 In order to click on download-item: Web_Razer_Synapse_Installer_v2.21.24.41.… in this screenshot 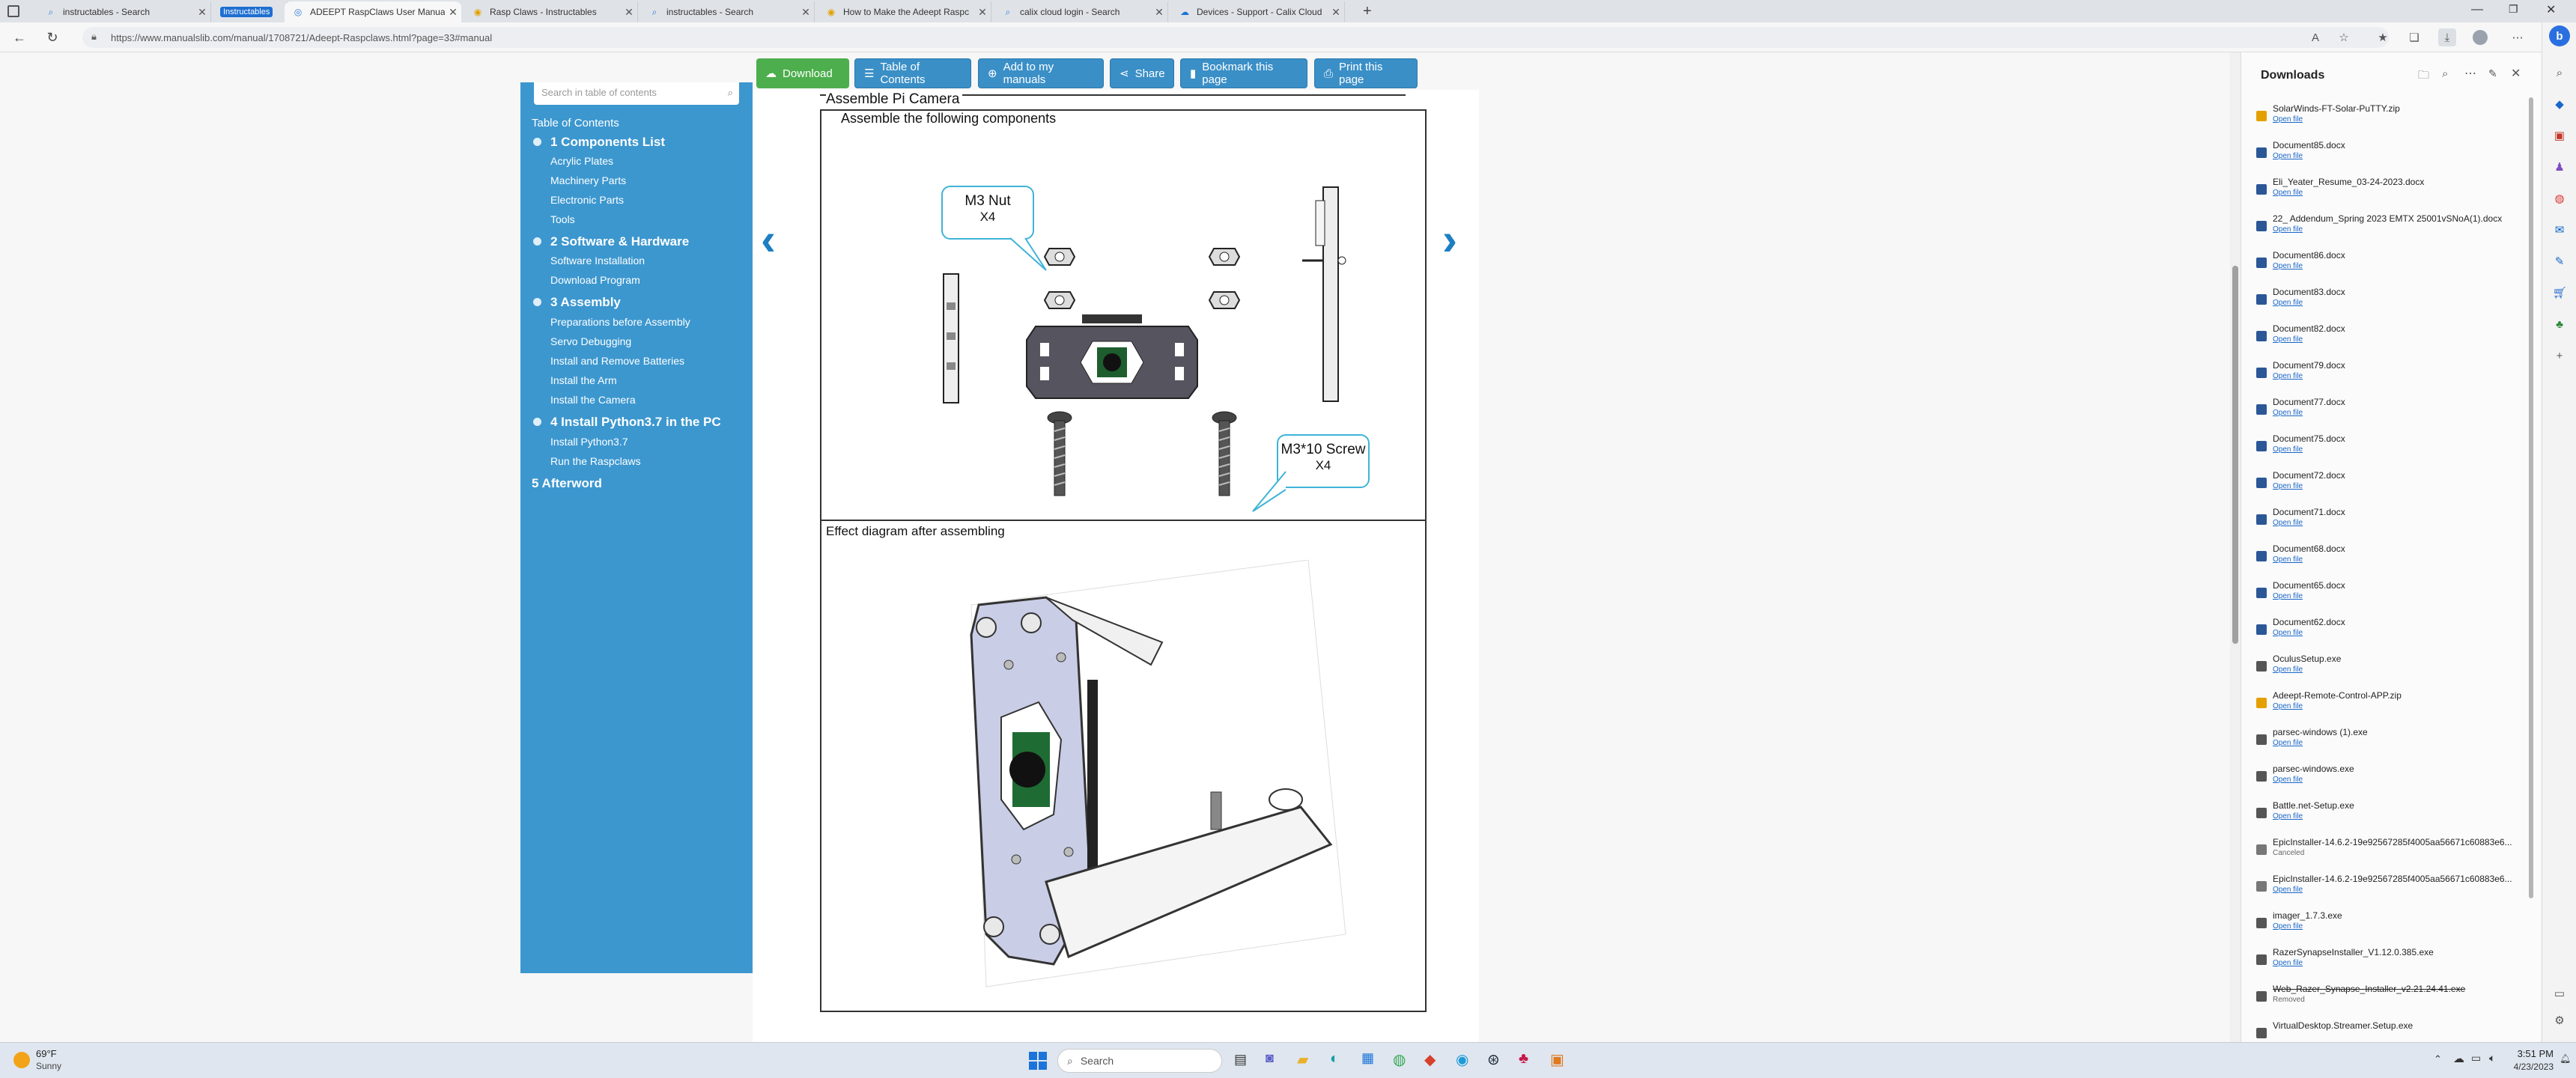, I will do `click(2391, 998)`.